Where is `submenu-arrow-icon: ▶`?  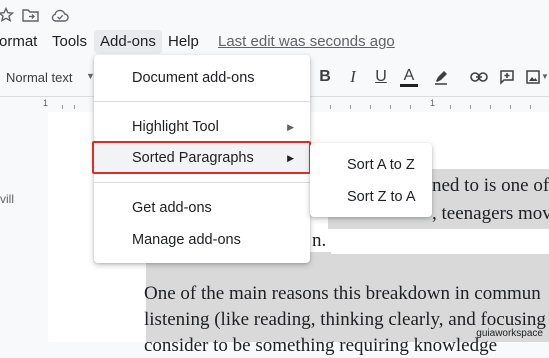
submenu-arrow-icon: ▶ is located at coordinates (290, 127).